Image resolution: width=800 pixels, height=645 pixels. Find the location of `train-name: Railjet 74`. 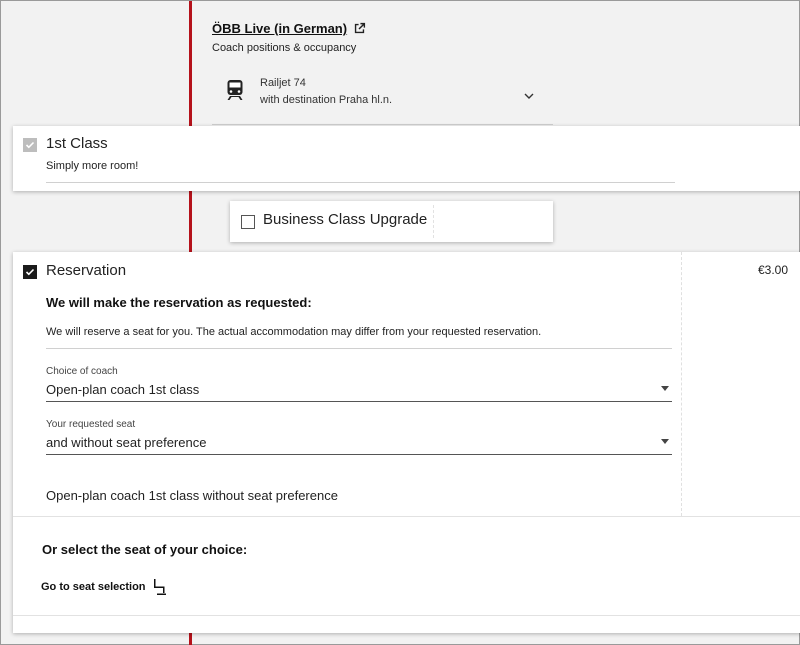

train-name: Railjet 74 is located at coordinates (283, 83).